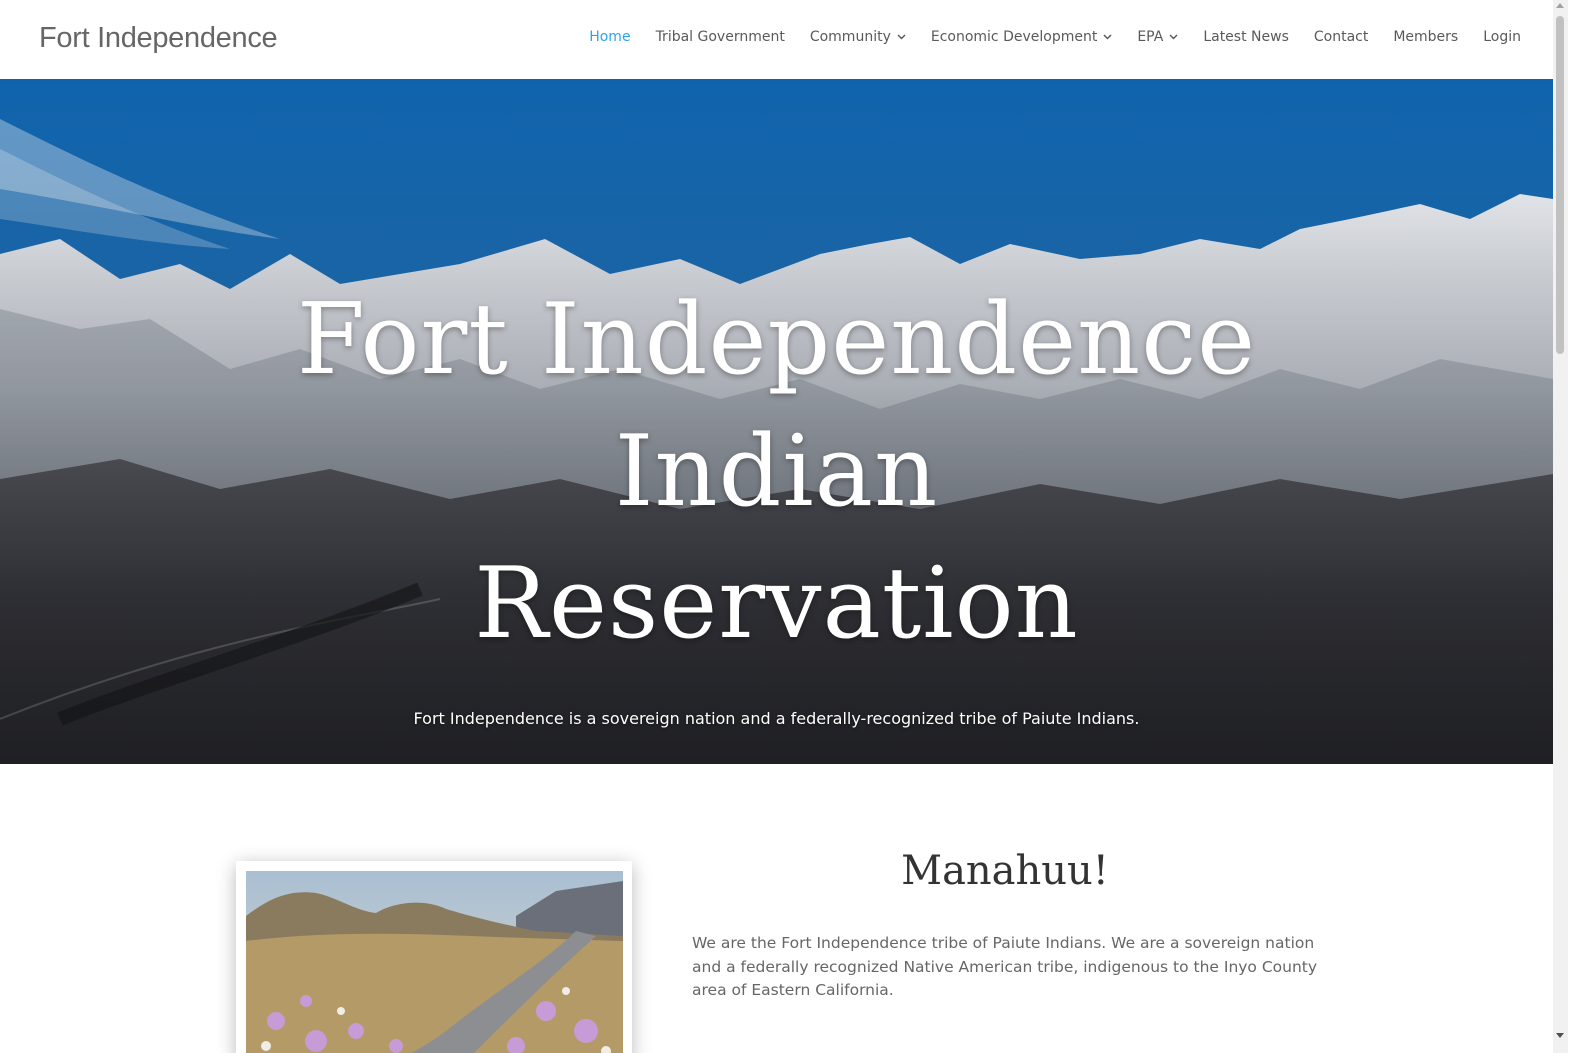 This screenshot has width=1584, height=1053. I want to click on nav-item-latest-news: Latest News, so click(1246, 37).